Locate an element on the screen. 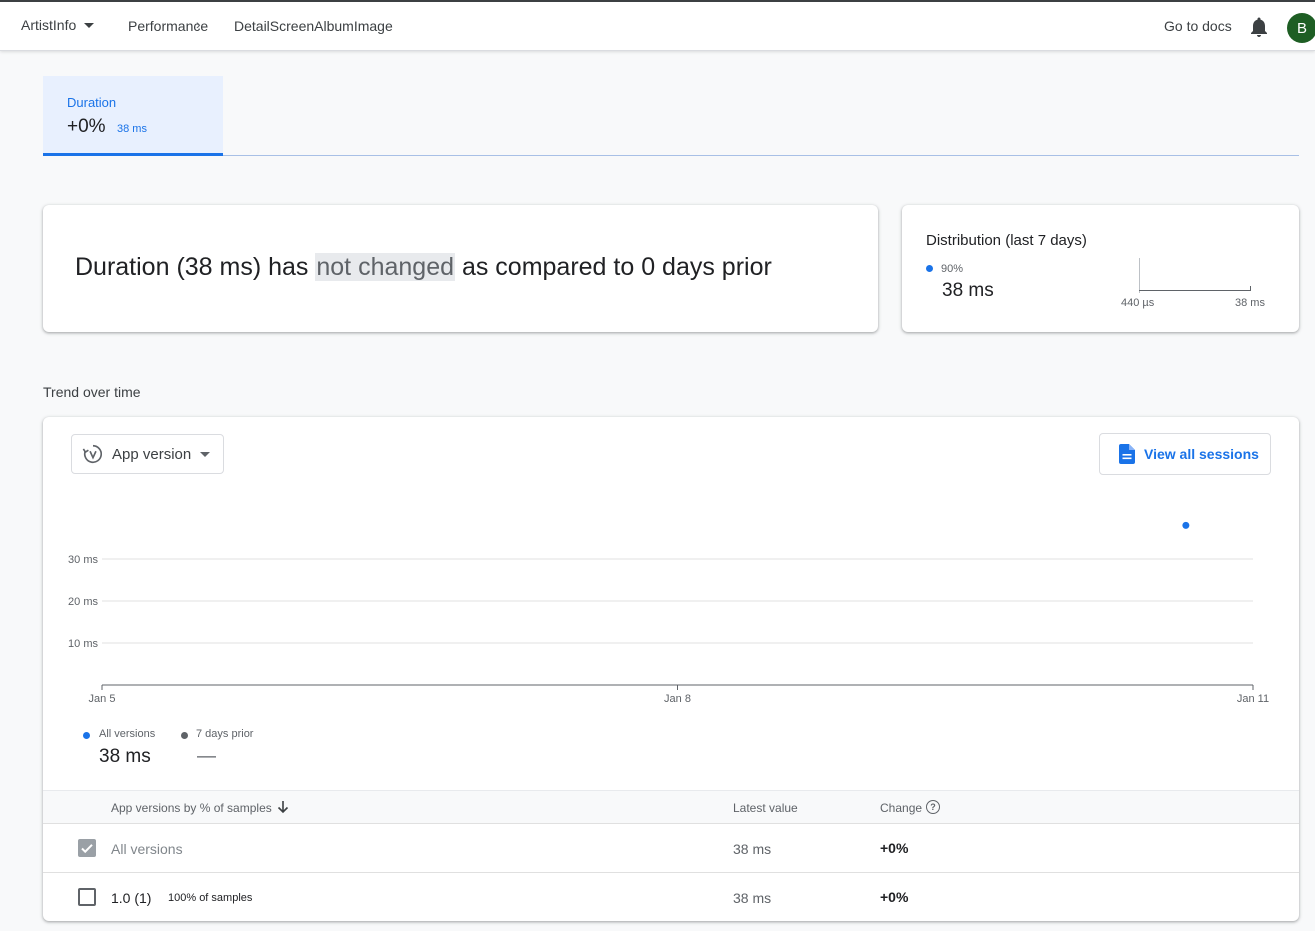  legend-dot-prior is located at coordinates (184, 735).